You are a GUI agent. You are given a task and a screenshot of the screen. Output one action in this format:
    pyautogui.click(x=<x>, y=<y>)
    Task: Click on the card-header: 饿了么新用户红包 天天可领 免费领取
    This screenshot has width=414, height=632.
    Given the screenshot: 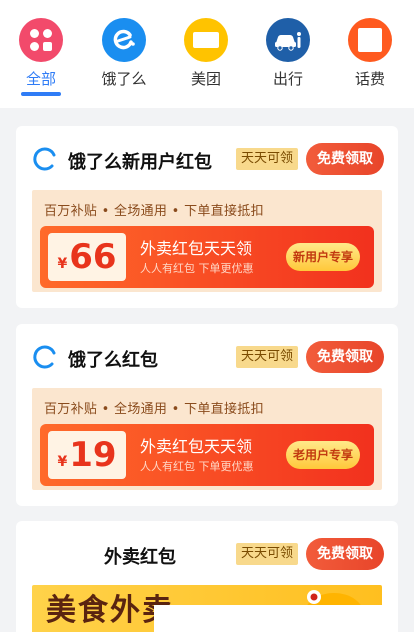 What is the action you would take?
    pyautogui.click(x=207, y=157)
    